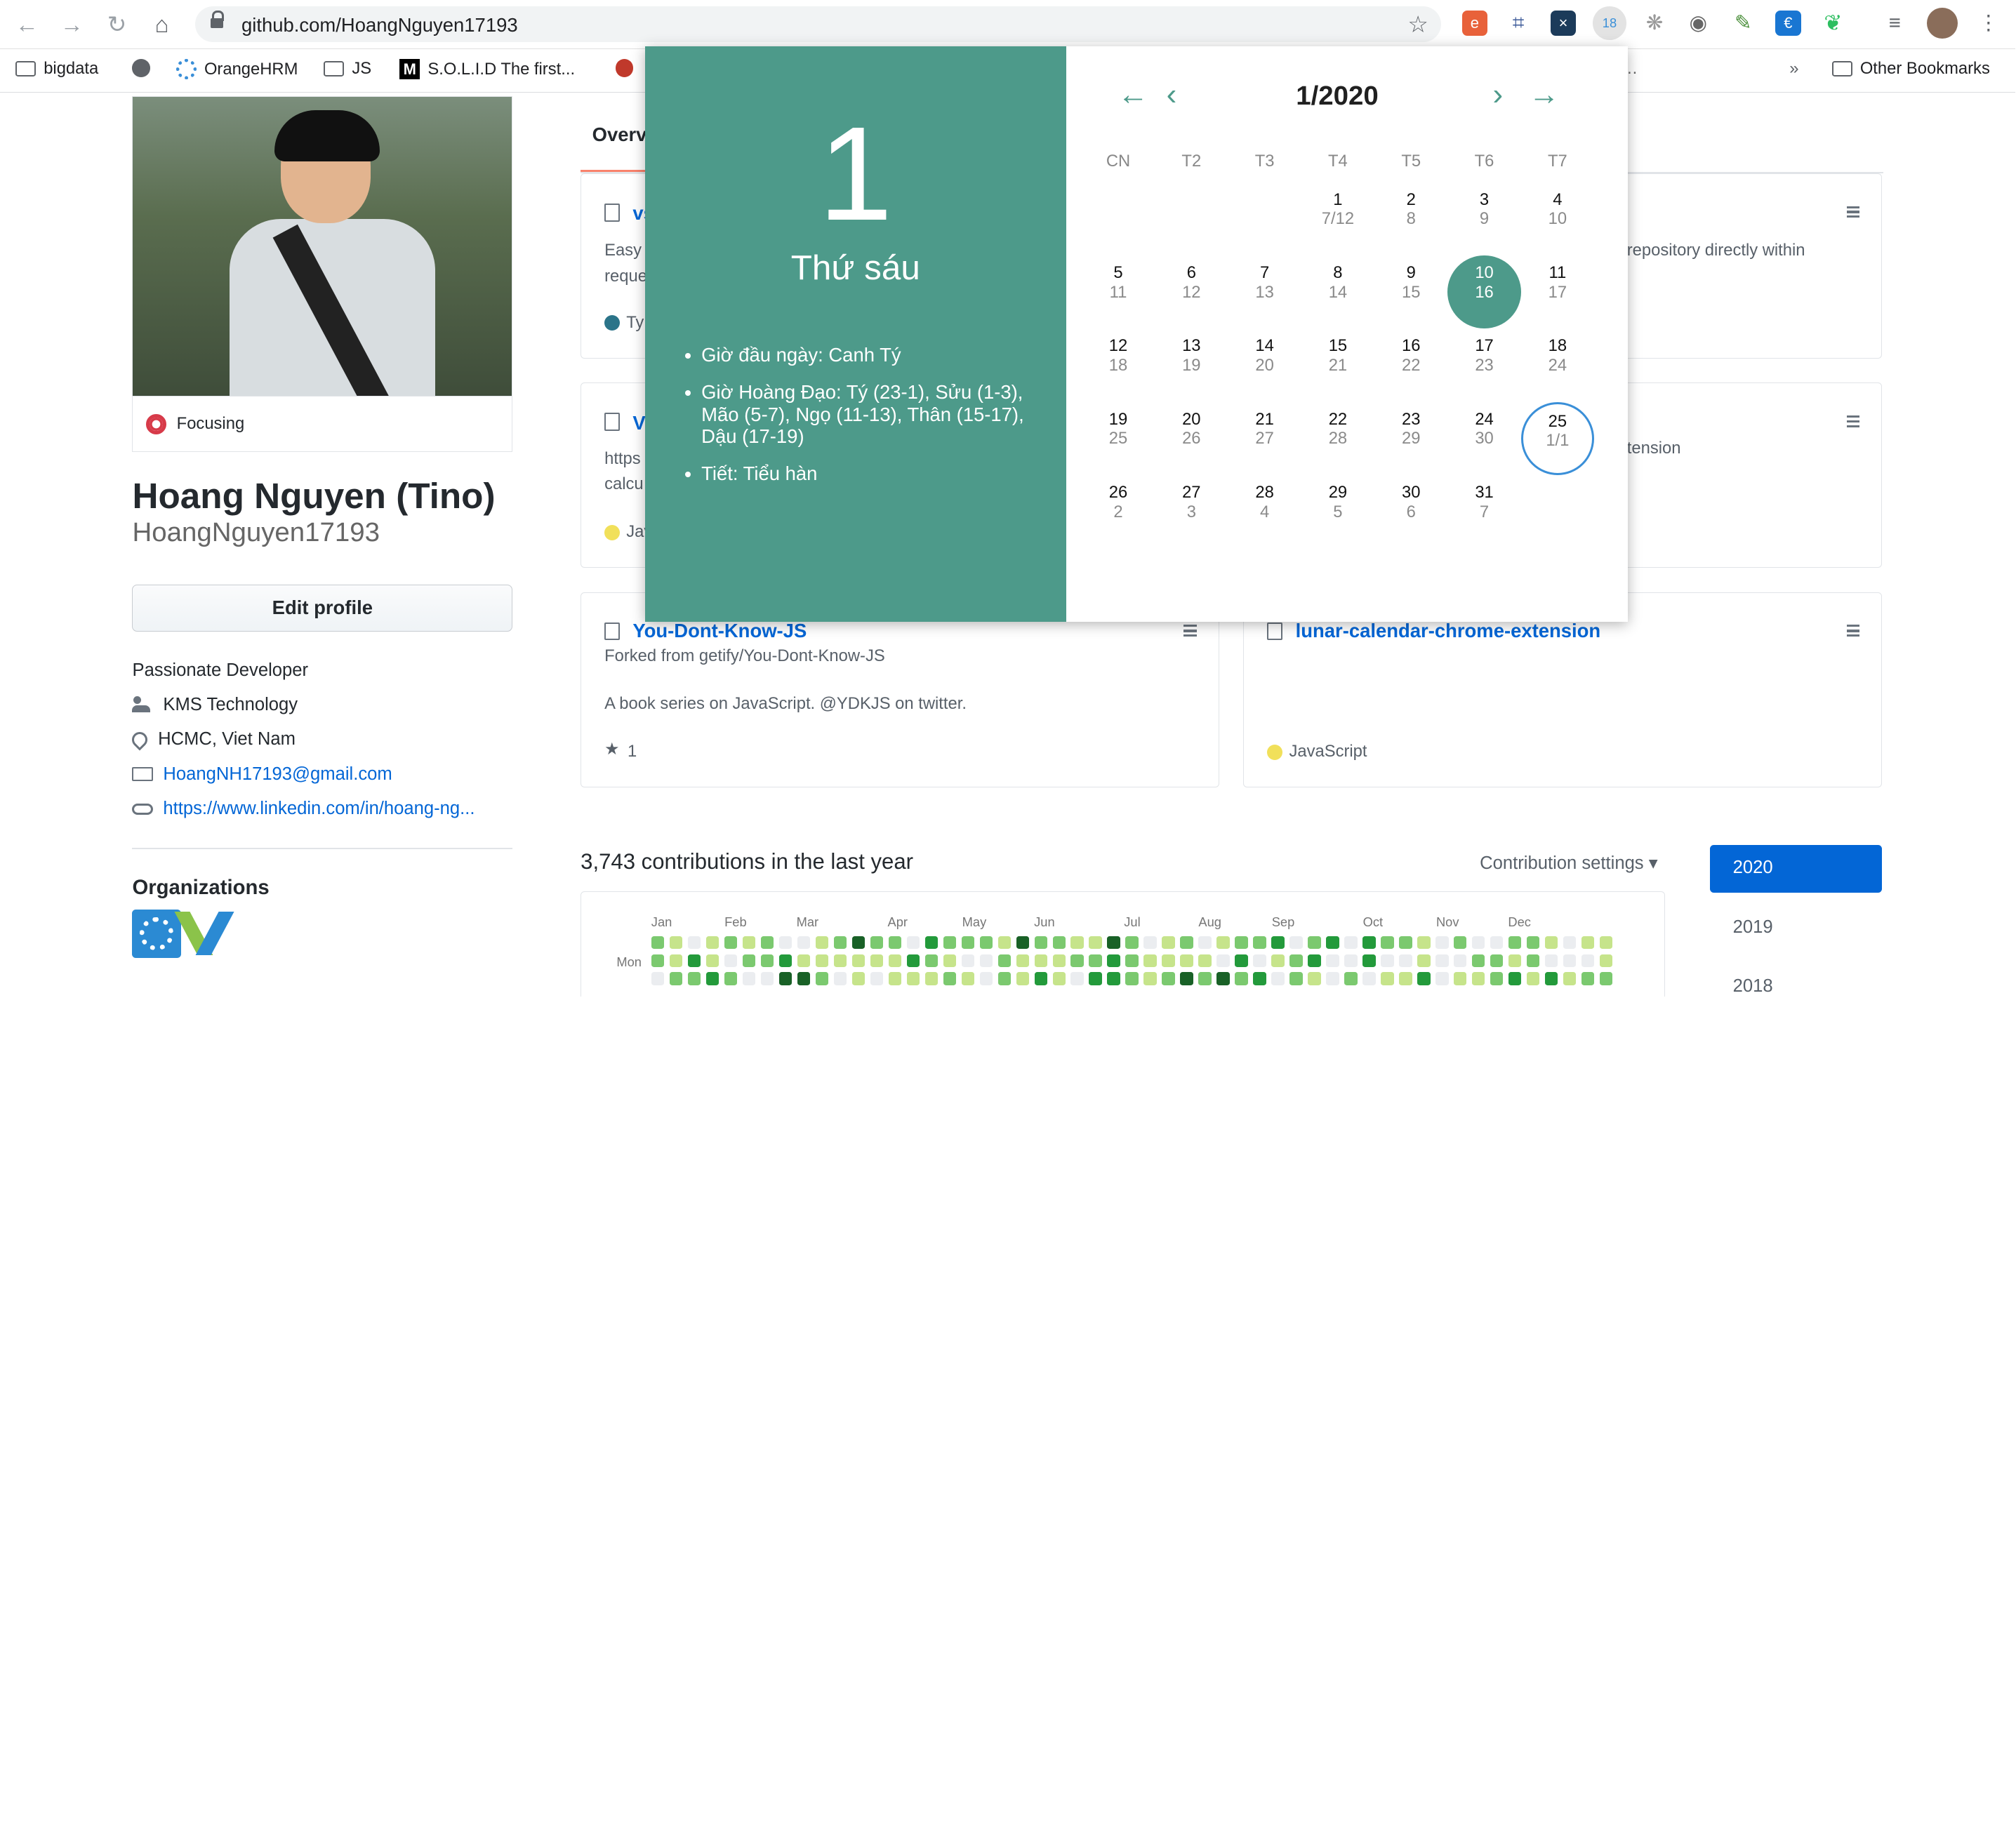 This screenshot has width=2016, height=1824. What do you see at coordinates (72, 25) in the screenshot?
I see `forward-arrow-icon: →` at bounding box center [72, 25].